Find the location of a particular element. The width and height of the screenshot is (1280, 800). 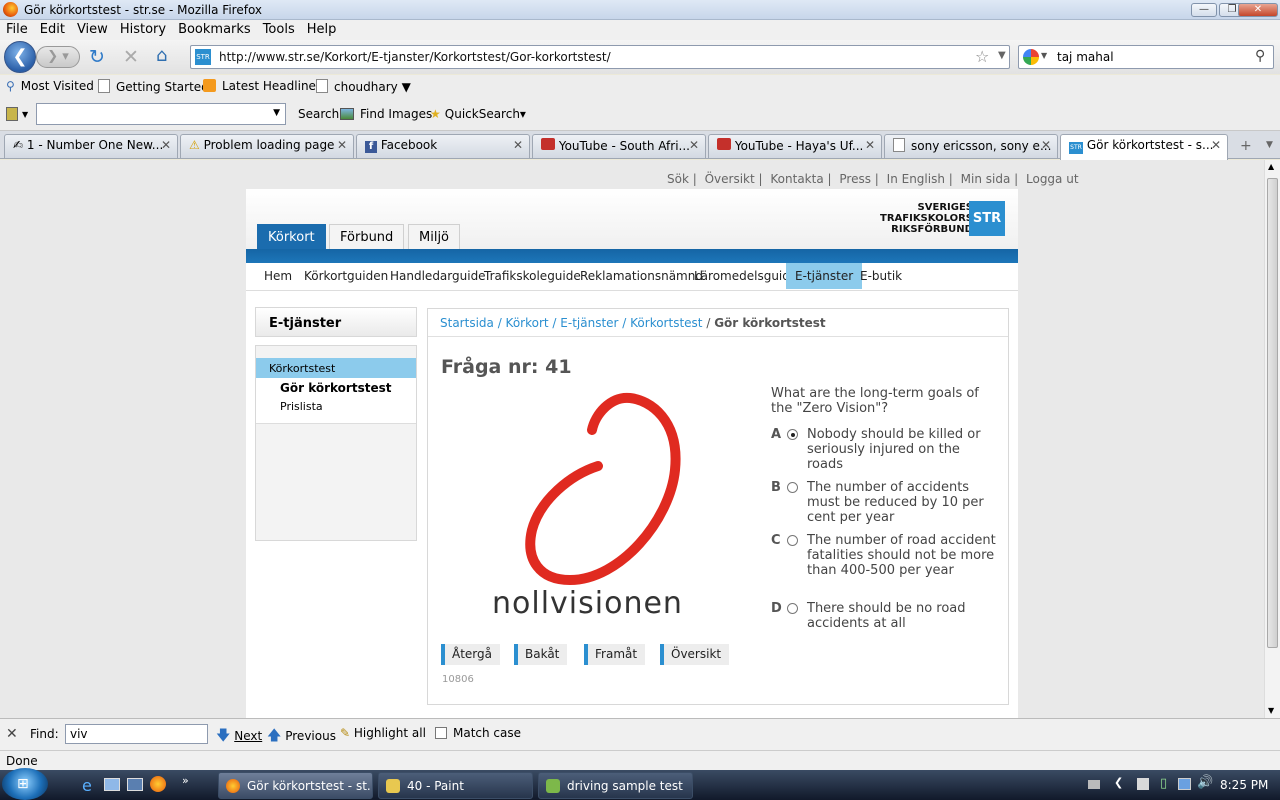

bookmark-most-visited: ⚲ Most Visited is located at coordinates (50, 86).